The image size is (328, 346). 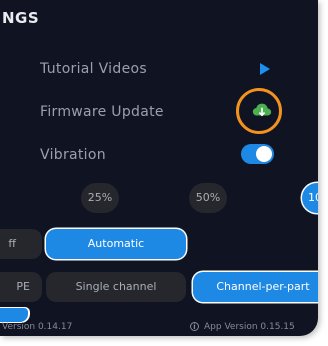 I want to click on vibration-label: Vibration, so click(x=73, y=155).